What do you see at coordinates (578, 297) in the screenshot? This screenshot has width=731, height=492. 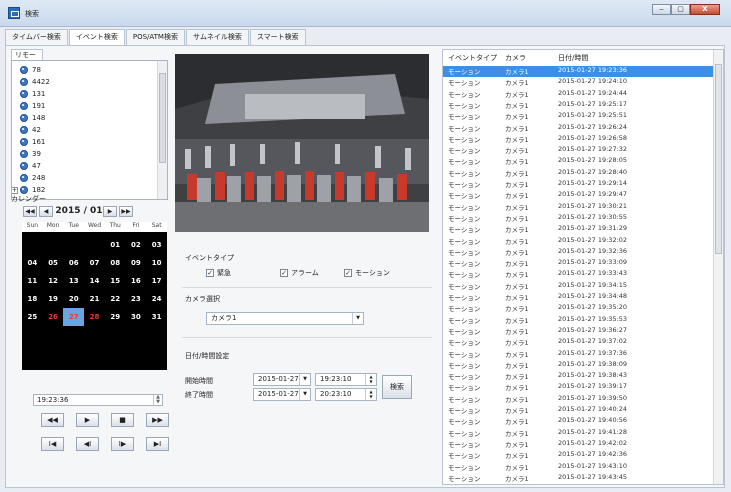 I see `table-row: モーション カメラ1 2015-01-27 19:34:48` at bounding box center [578, 297].